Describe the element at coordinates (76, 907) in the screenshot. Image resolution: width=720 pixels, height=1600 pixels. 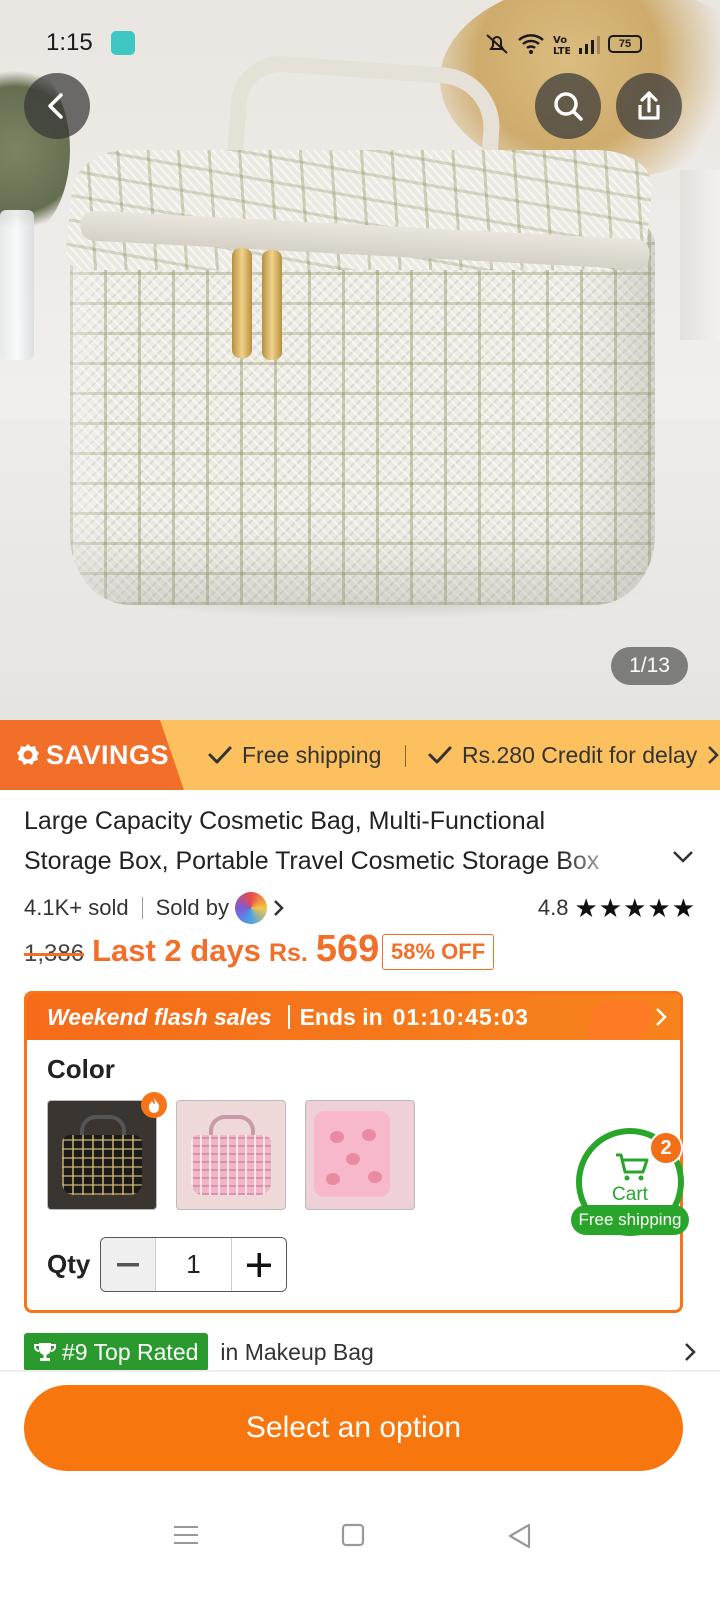
I see `sold-count: 4.1K+ sold` at that location.